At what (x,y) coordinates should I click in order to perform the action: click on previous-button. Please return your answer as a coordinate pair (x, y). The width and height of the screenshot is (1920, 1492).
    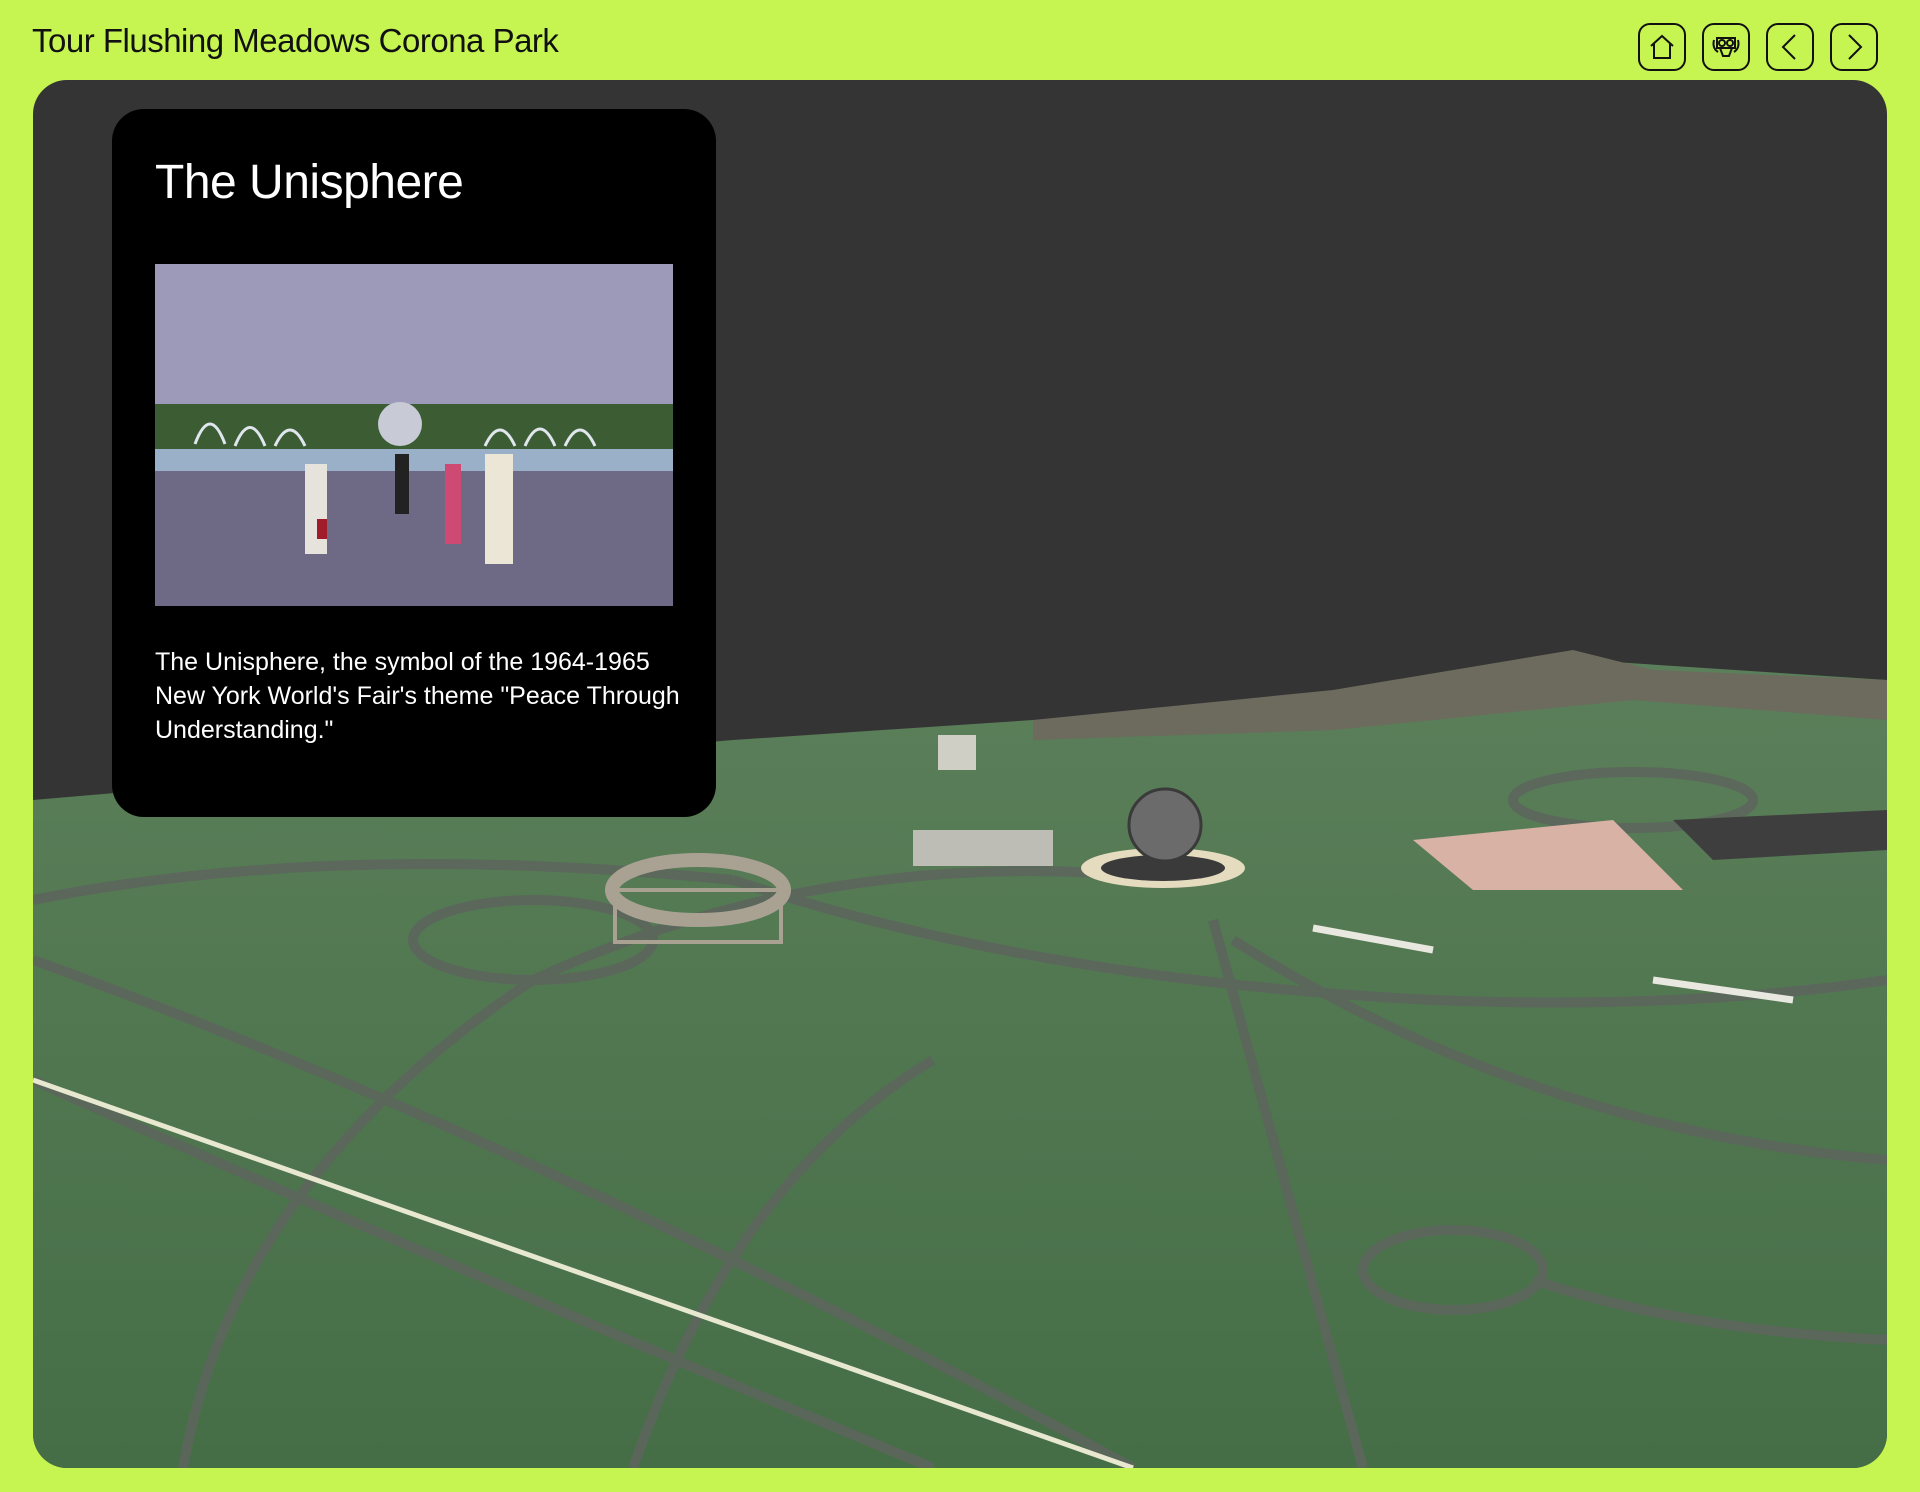
    Looking at the image, I should click on (1790, 47).